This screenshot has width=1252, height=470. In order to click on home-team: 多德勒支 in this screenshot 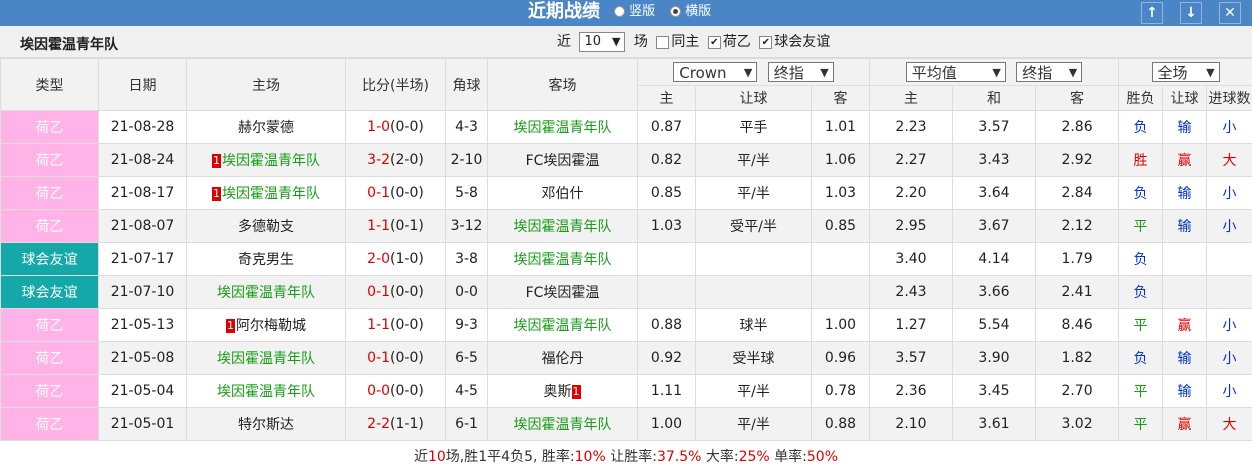, I will do `click(266, 226)`.